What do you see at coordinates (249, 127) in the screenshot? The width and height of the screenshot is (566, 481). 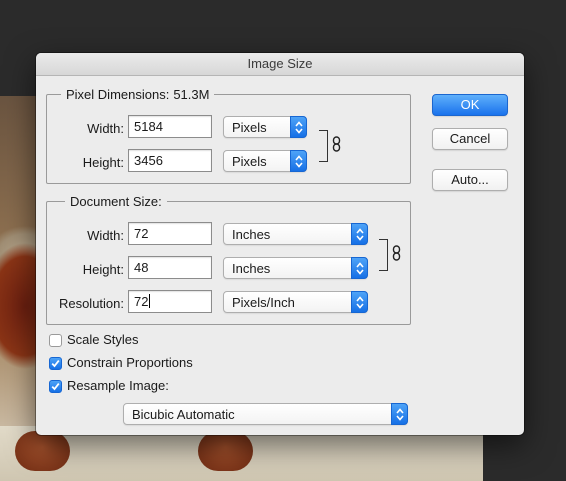 I see `pixel-width-unit-value: Pixels` at bounding box center [249, 127].